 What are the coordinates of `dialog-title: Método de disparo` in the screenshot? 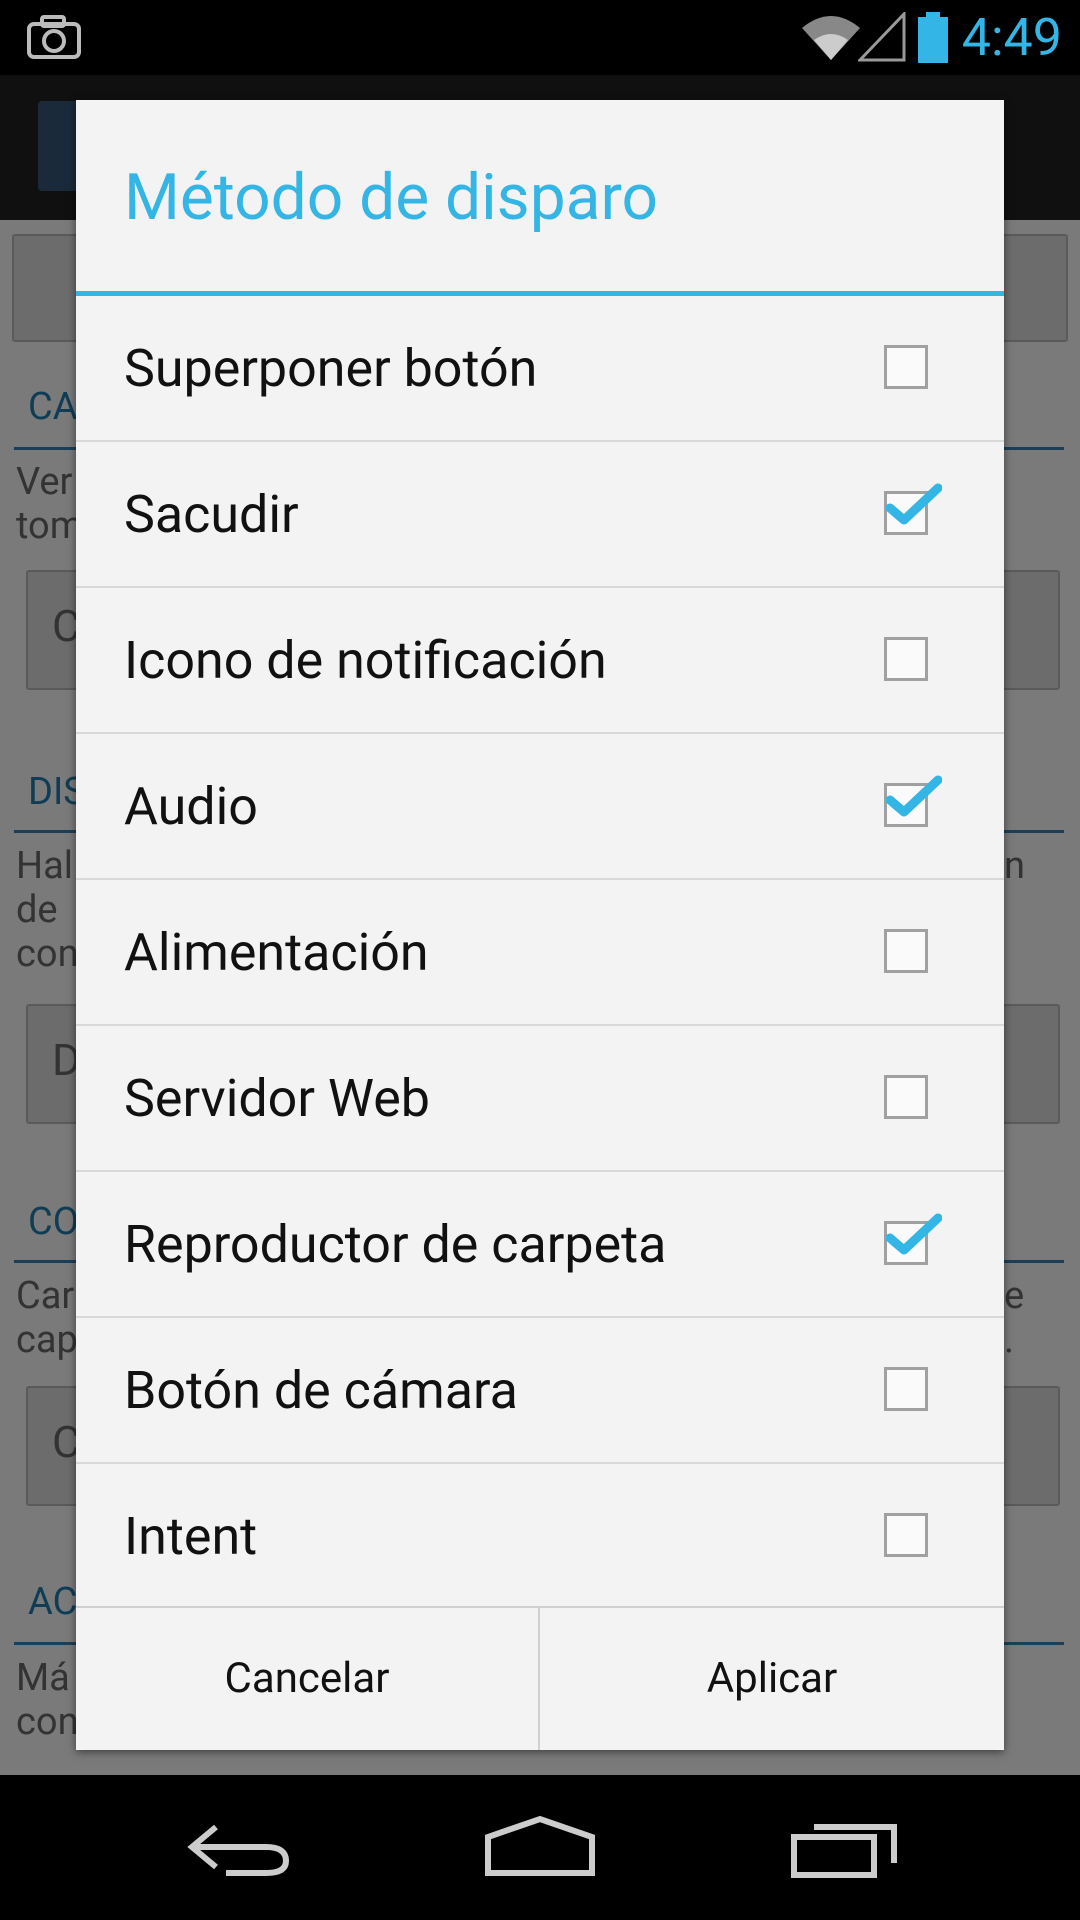 It's located at (391, 197).